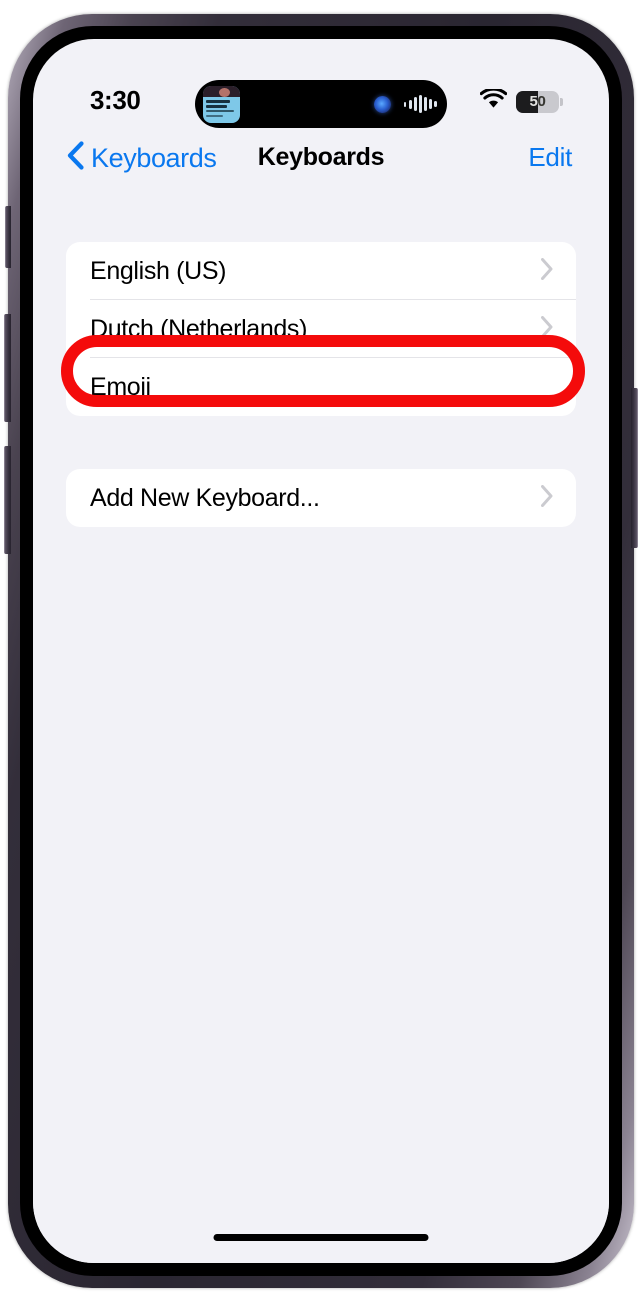 The width and height of the screenshot is (642, 1301). What do you see at coordinates (321, 104) in the screenshot?
I see `dynamic-island` at bounding box center [321, 104].